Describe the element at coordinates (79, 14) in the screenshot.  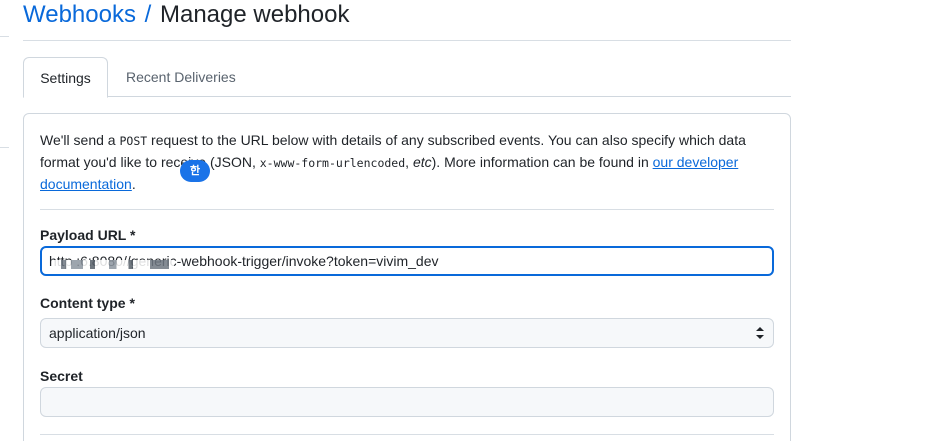
I see `breadcrumb-webhooks-link: Webhooks` at that location.